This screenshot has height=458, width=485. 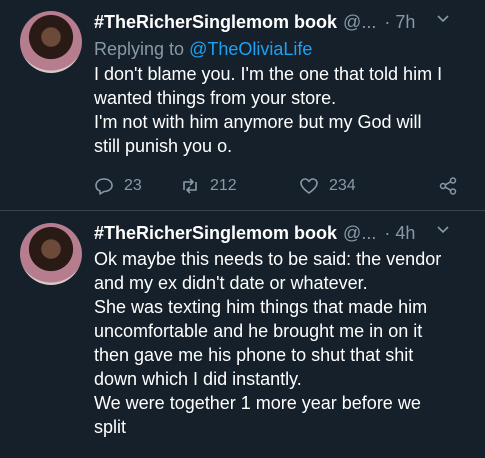 What do you see at coordinates (342, 185) in the screenshot?
I see `like-count: 234` at bounding box center [342, 185].